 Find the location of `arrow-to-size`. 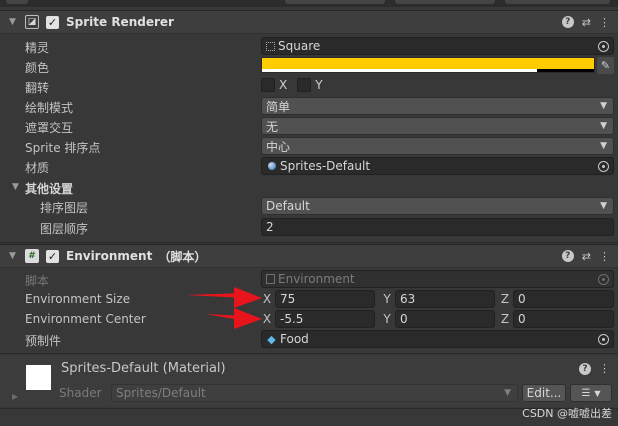

arrow-to-size is located at coordinates (223, 297).